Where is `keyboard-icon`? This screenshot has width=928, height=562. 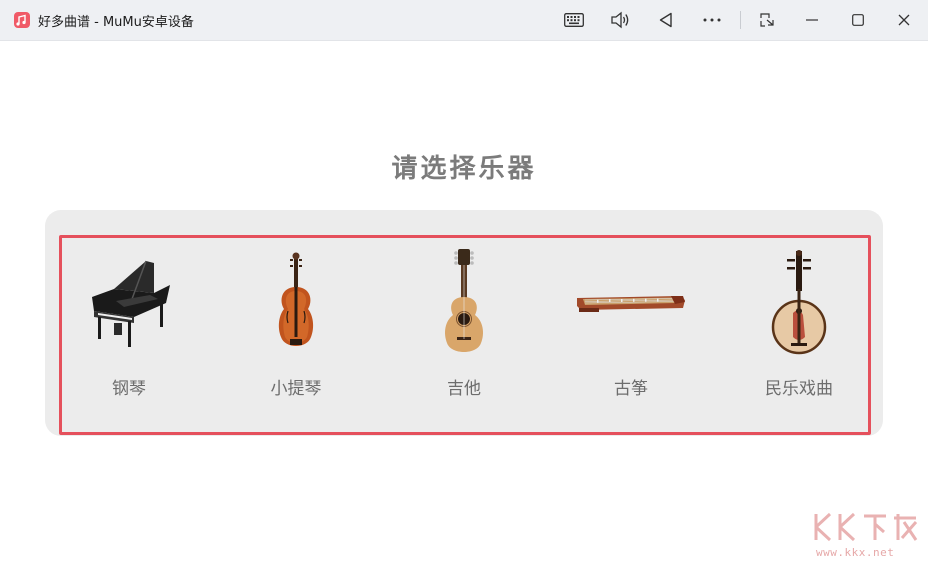 keyboard-icon is located at coordinates (574, 20).